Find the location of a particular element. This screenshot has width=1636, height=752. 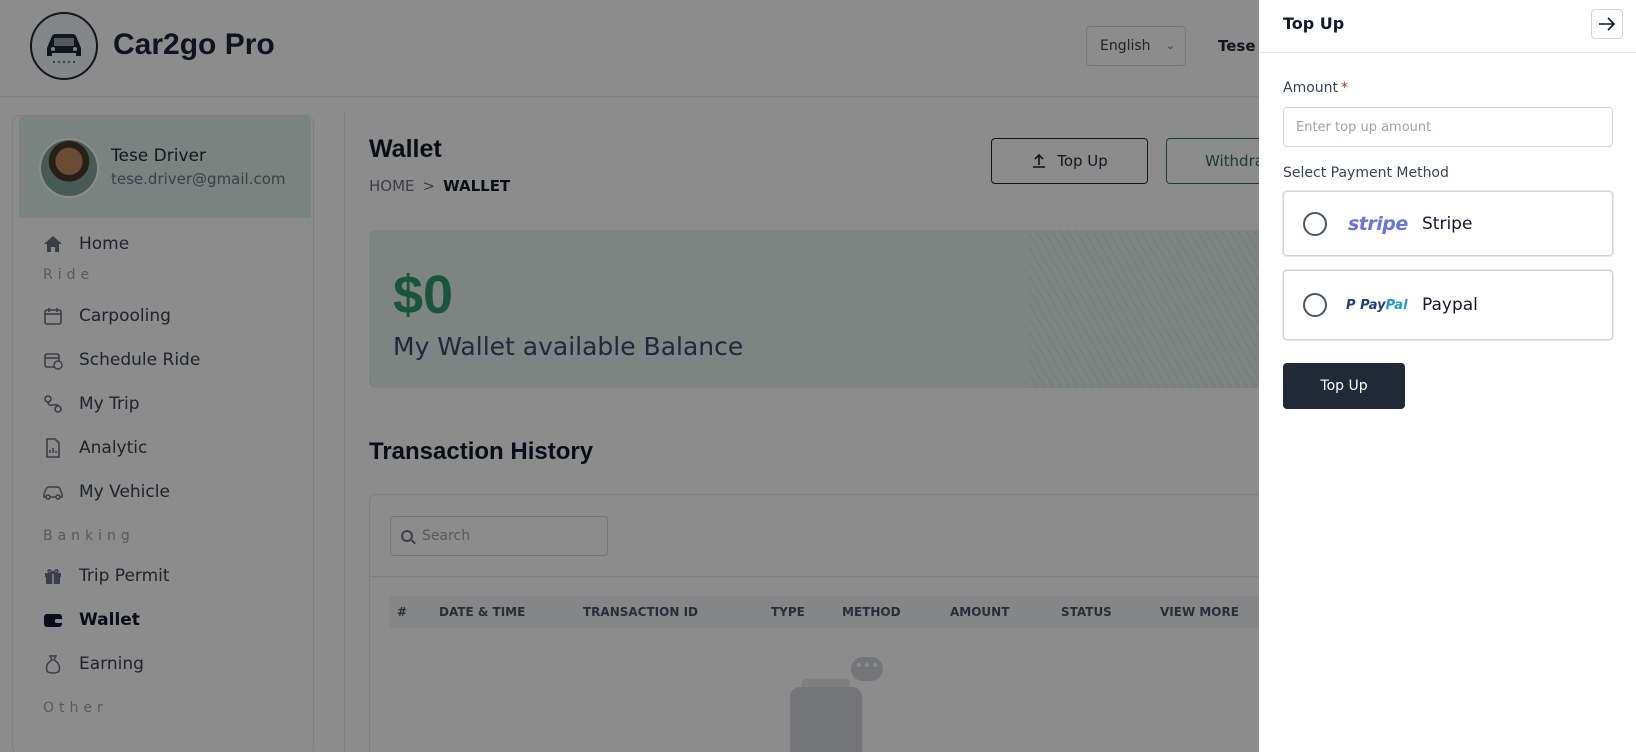

payment-method-name: Paypal is located at coordinates (1450, 305).